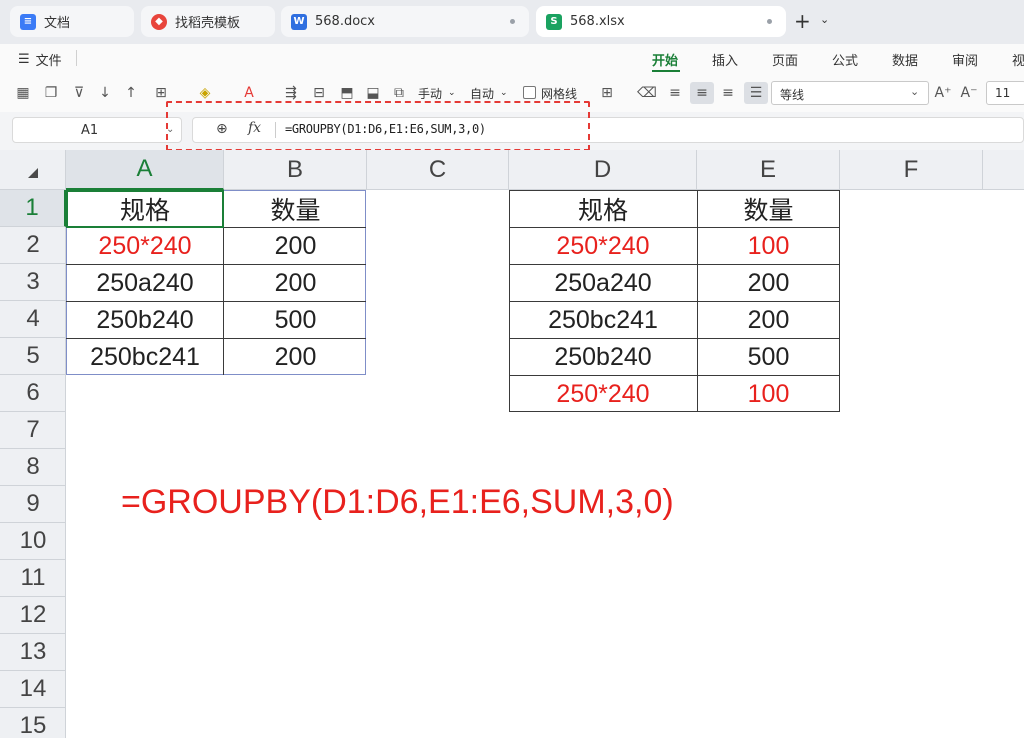 This screenshot has height=738, width=1024. I want to click on table-style-icon: ⊞, so click(607, 93).